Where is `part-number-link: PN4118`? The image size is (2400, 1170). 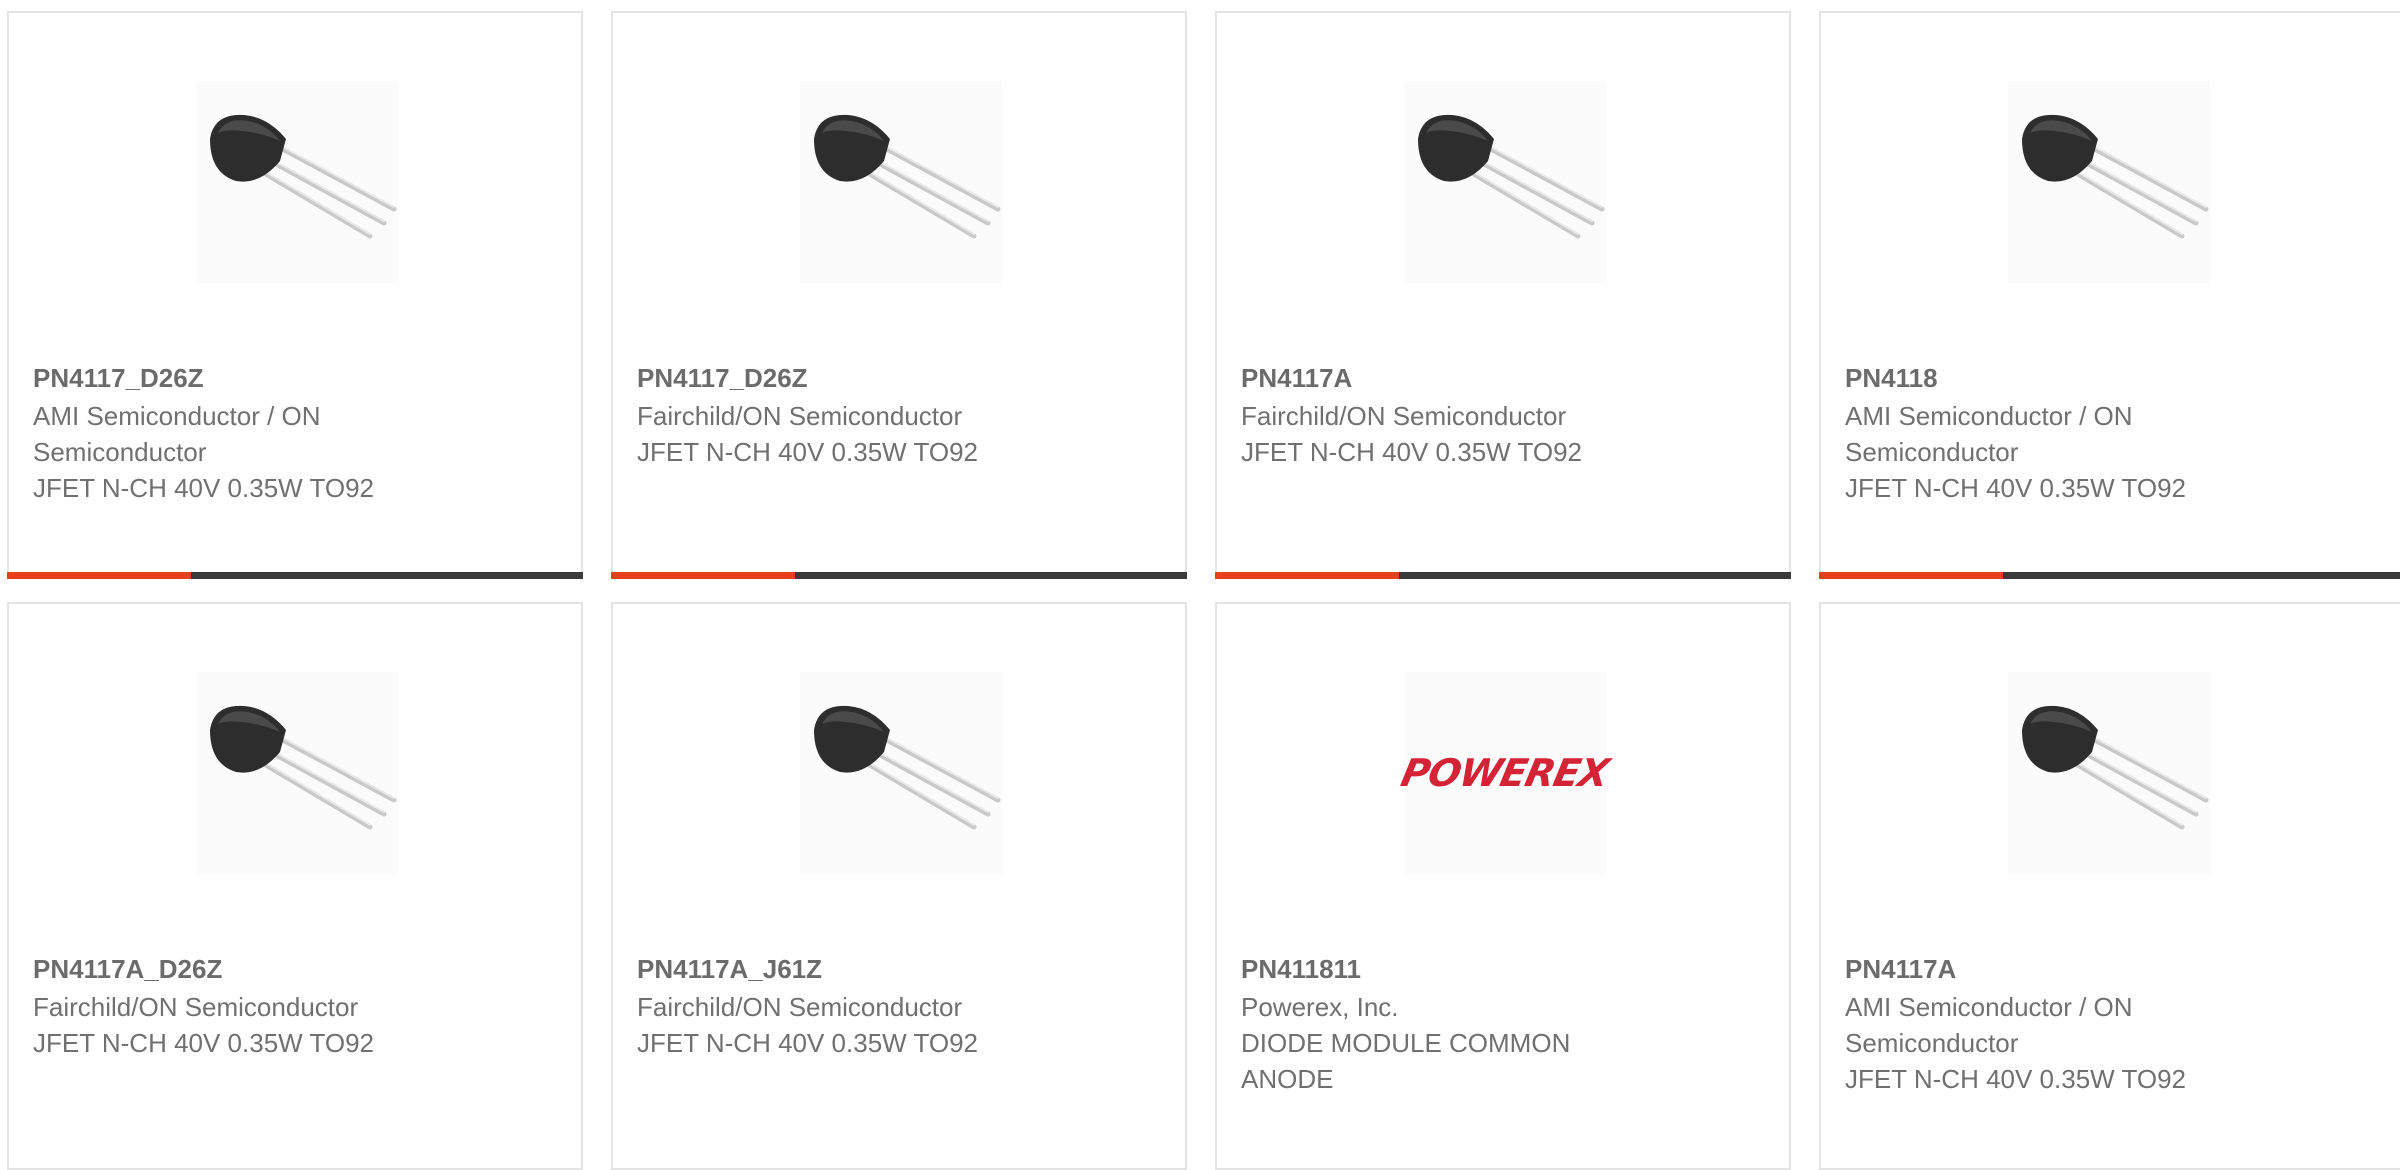 part-number-link: PN4118 is located at coordinates (2040, 378).